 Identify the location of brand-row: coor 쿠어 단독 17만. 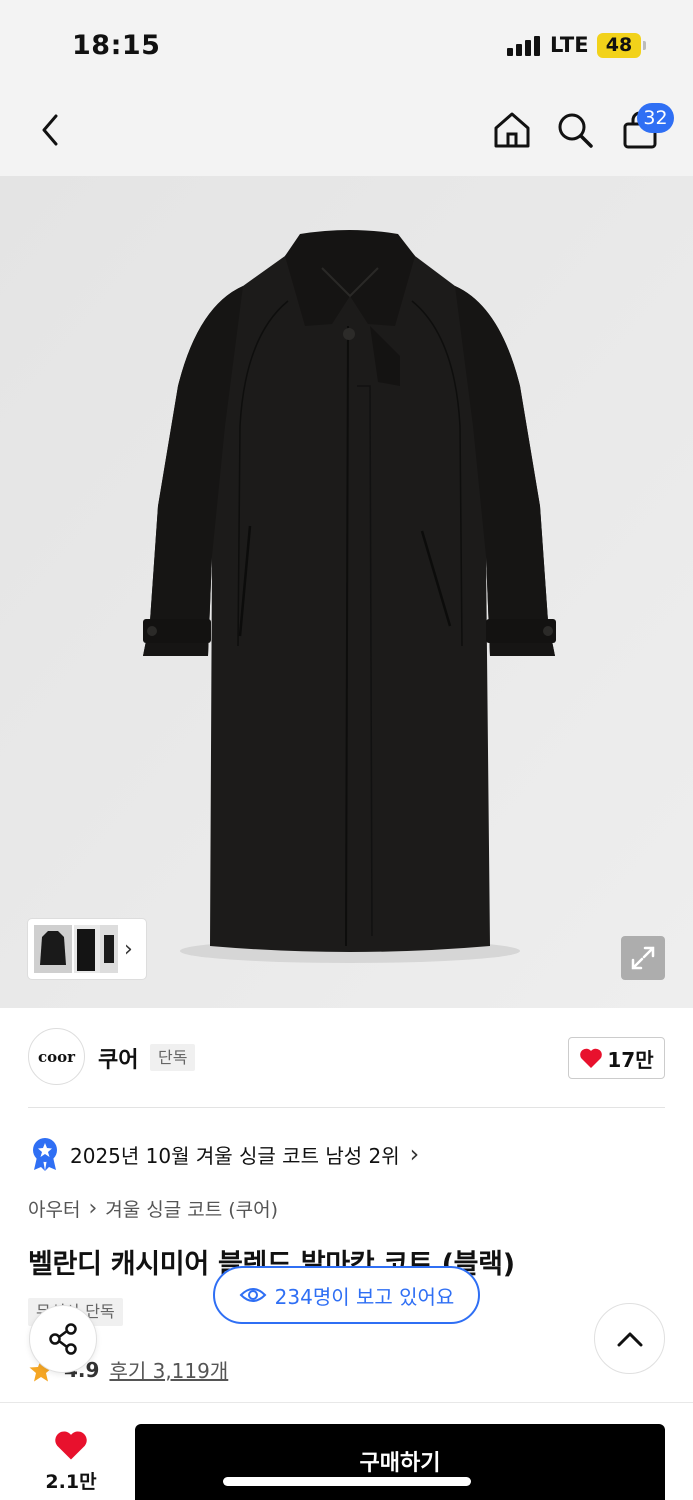
(346, 1057).